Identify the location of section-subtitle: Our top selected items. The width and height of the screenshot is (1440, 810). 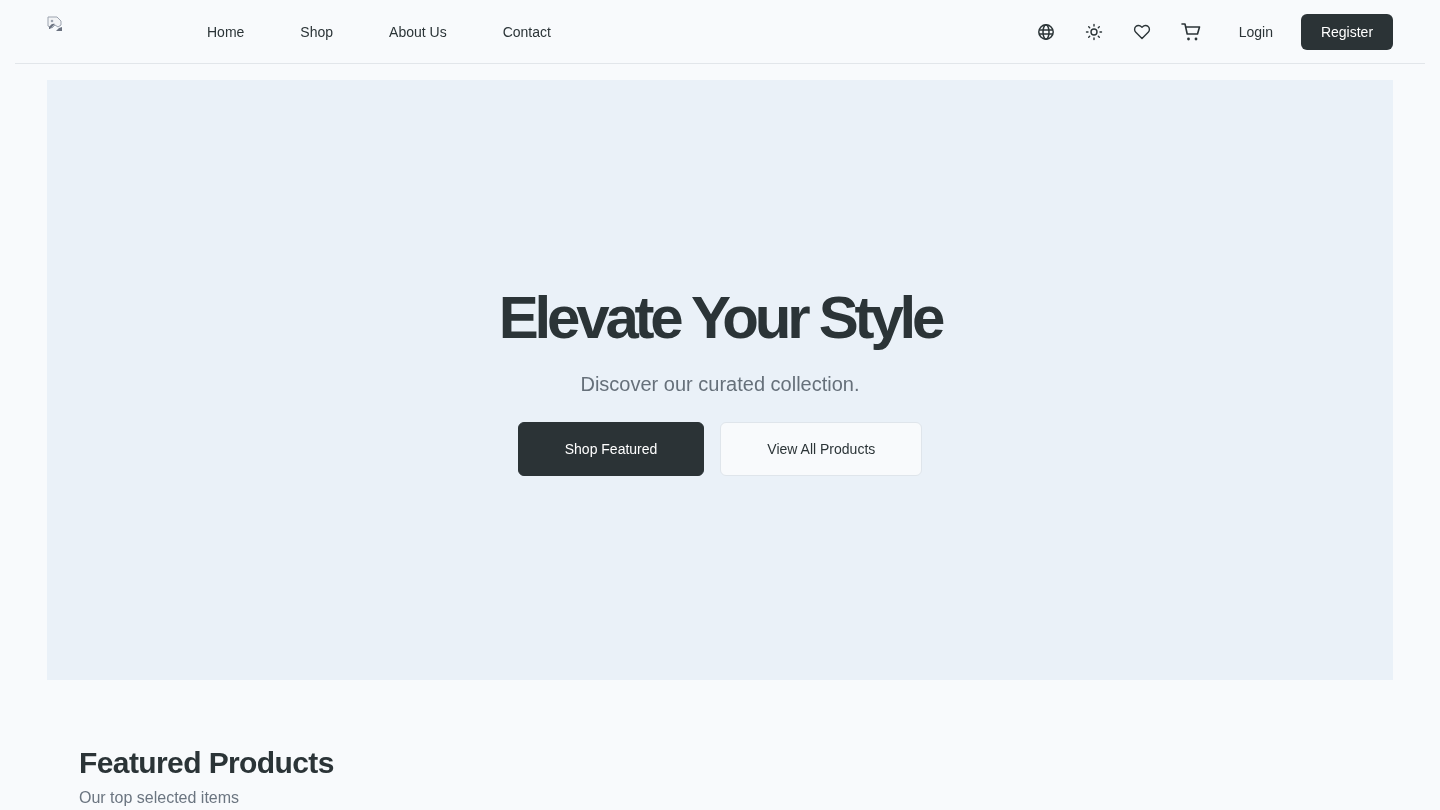
(160, 798).